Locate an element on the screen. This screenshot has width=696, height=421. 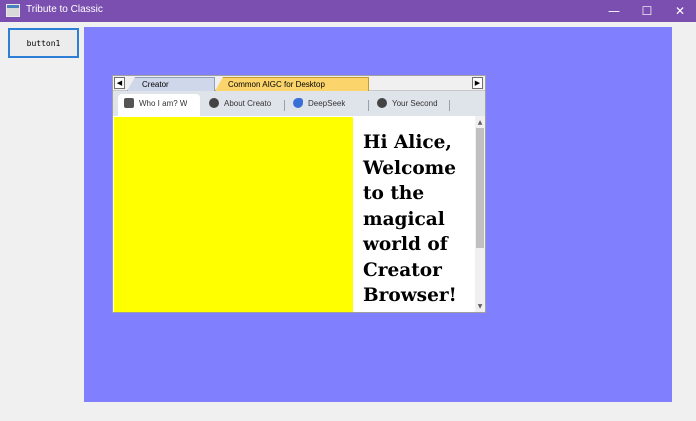
tab-creator-application: Creator Application is located at coordinates (171, 84).